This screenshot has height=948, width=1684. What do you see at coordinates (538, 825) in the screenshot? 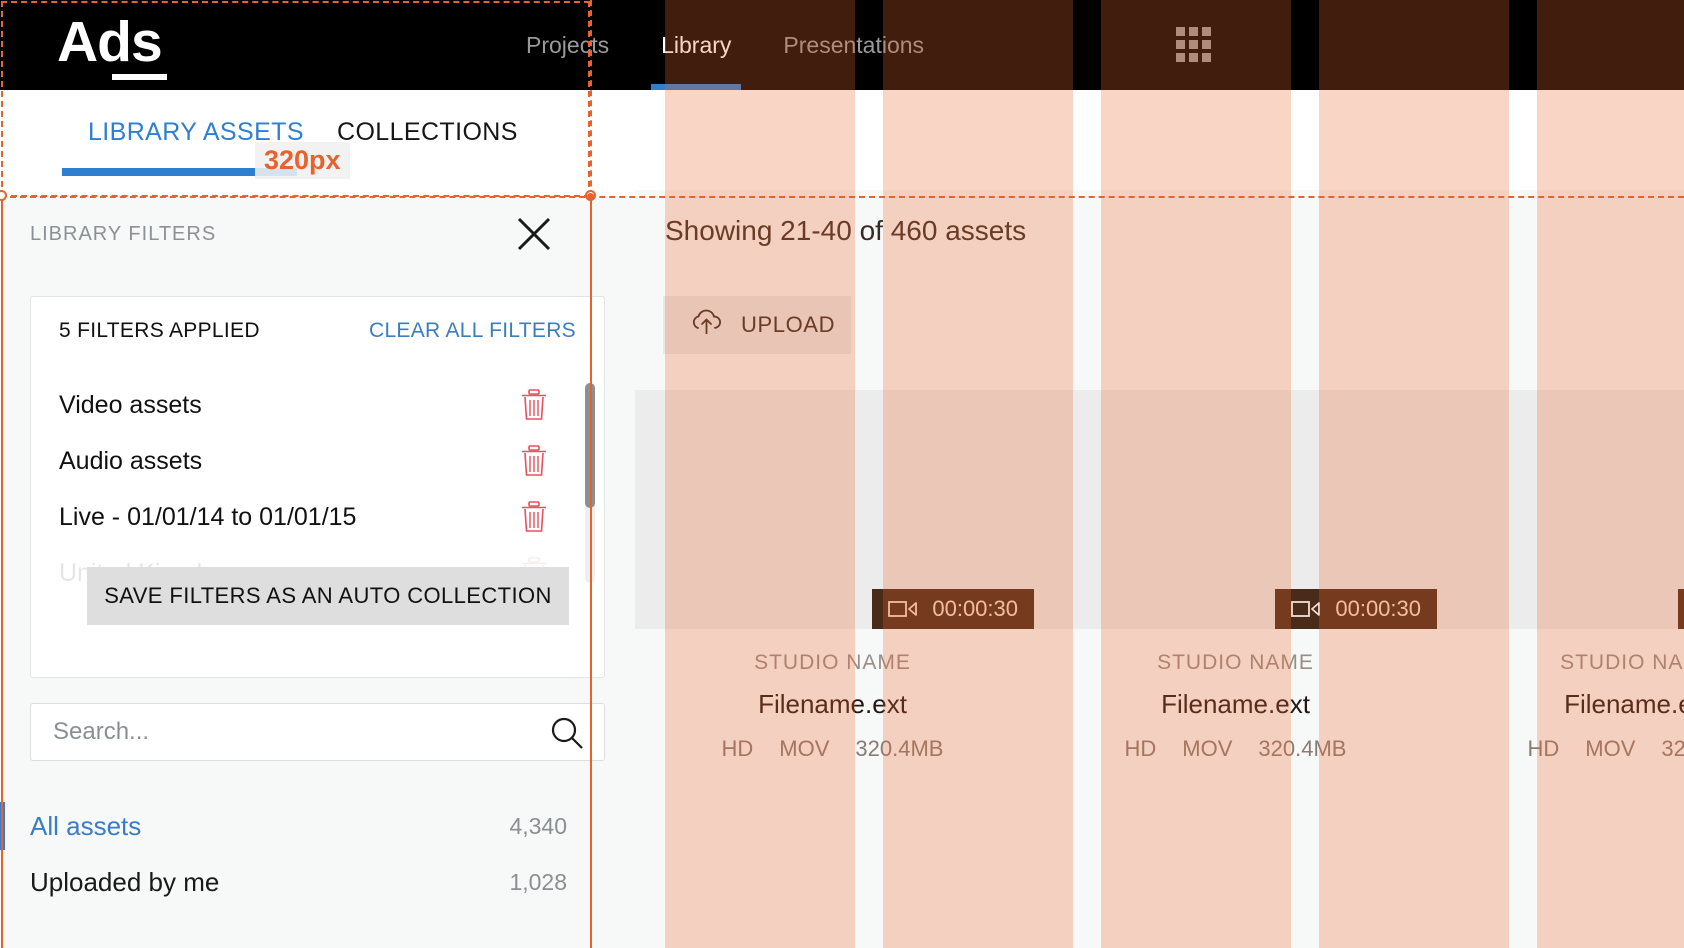
I see `sidebar-item-count: 4,340` at bounding box center [538, 825].